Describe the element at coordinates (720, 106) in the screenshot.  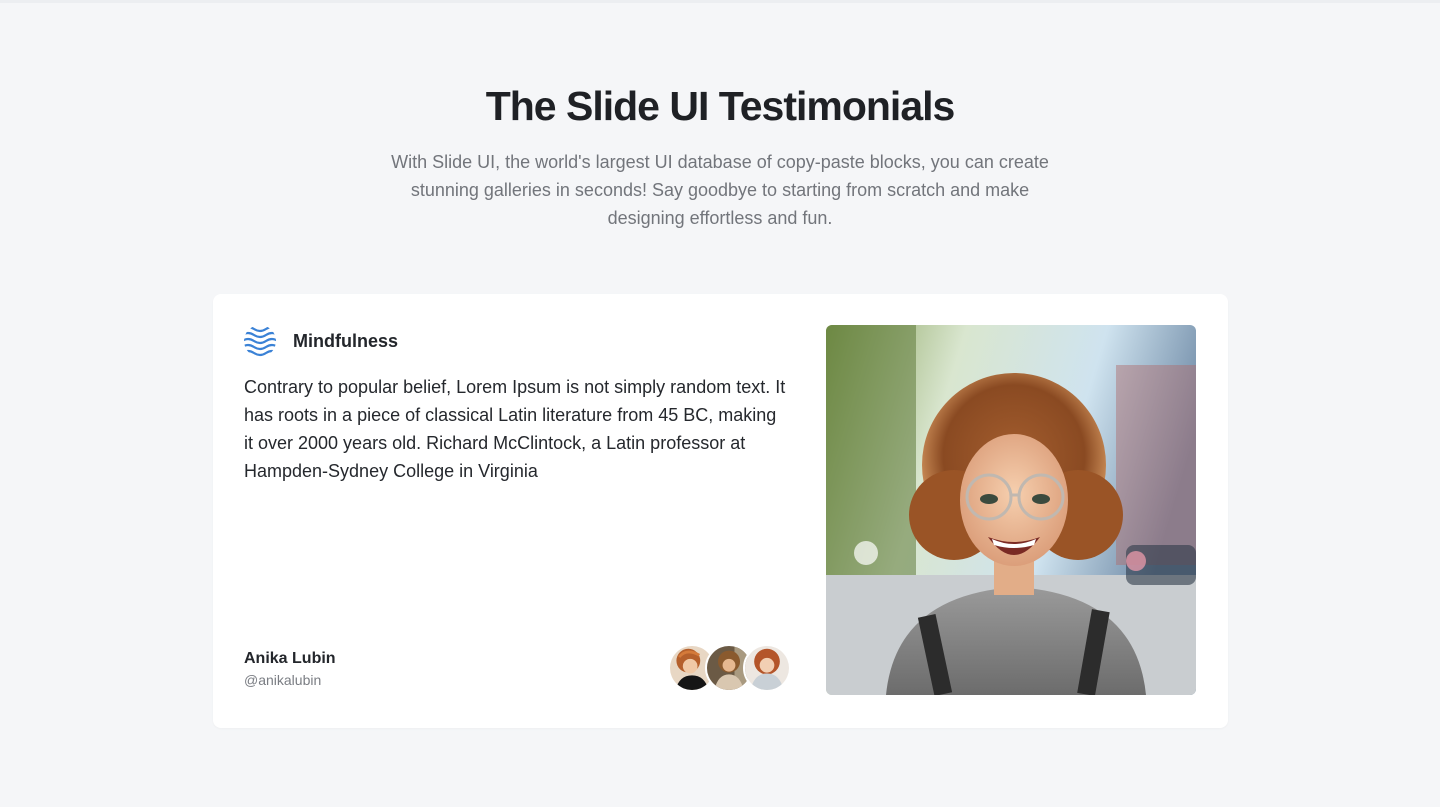
I see `page-title: The Slide UI Testimonials` at that location.